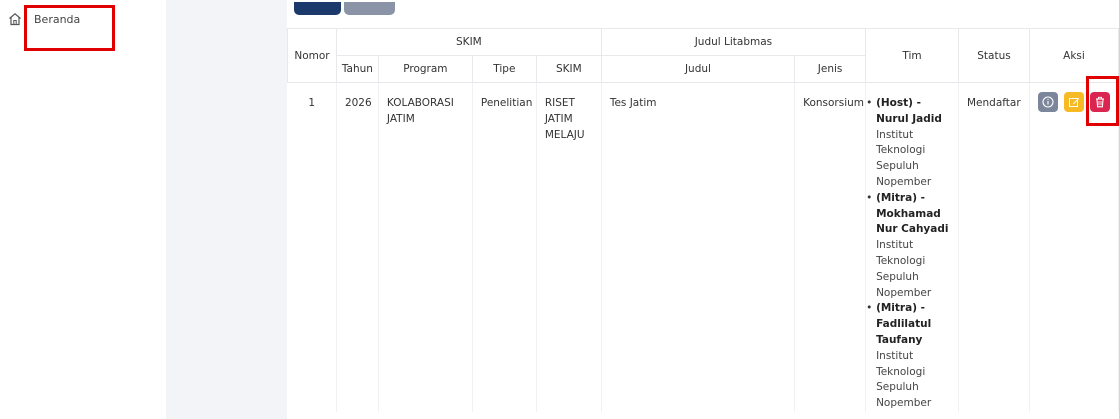 This screenshot has width=1119, height=419. I want to click on info-button, so click(1047, 102).